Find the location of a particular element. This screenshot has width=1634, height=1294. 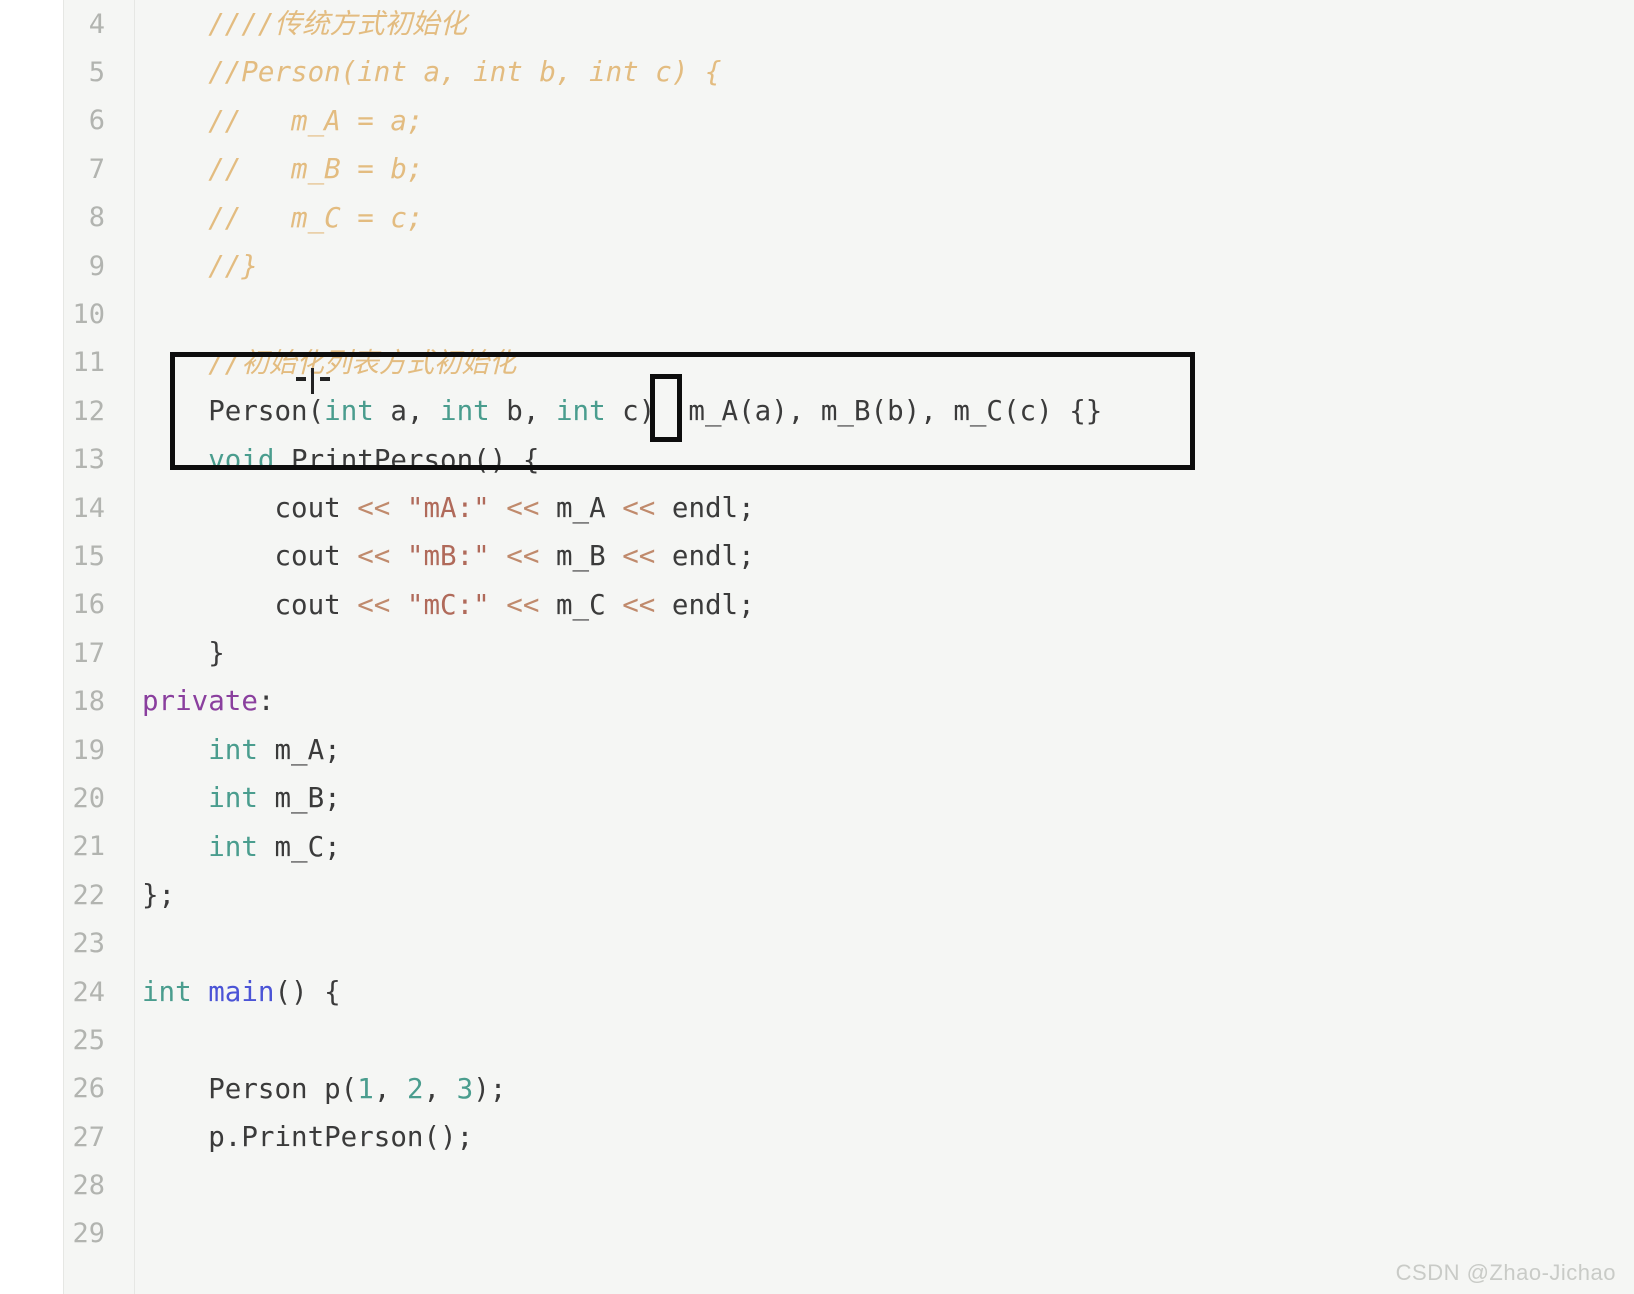

code-row: 20 int m_B; is located at coordinates (817, 798).